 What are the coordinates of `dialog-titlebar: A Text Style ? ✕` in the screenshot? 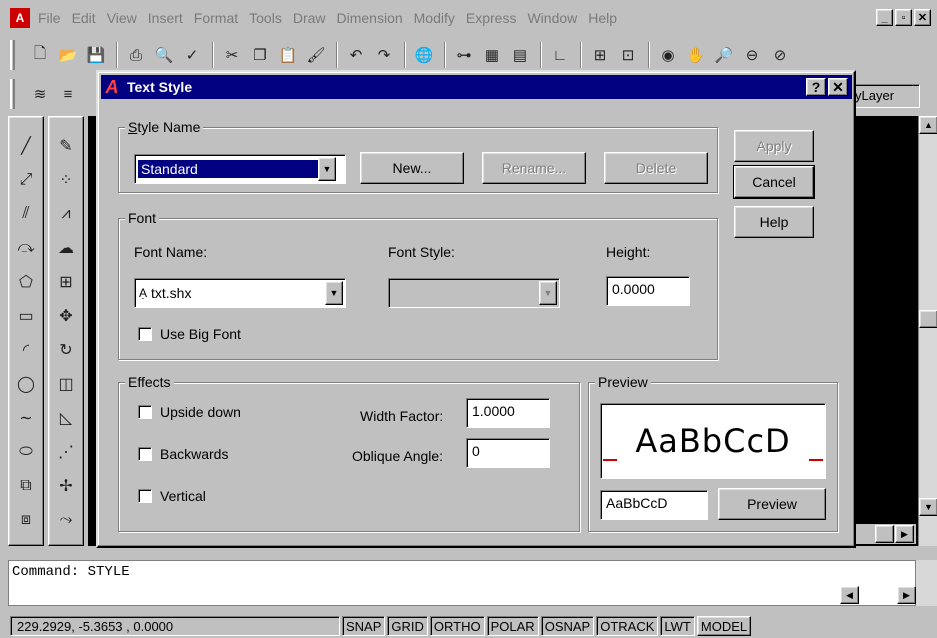 It's located at (476, 87).